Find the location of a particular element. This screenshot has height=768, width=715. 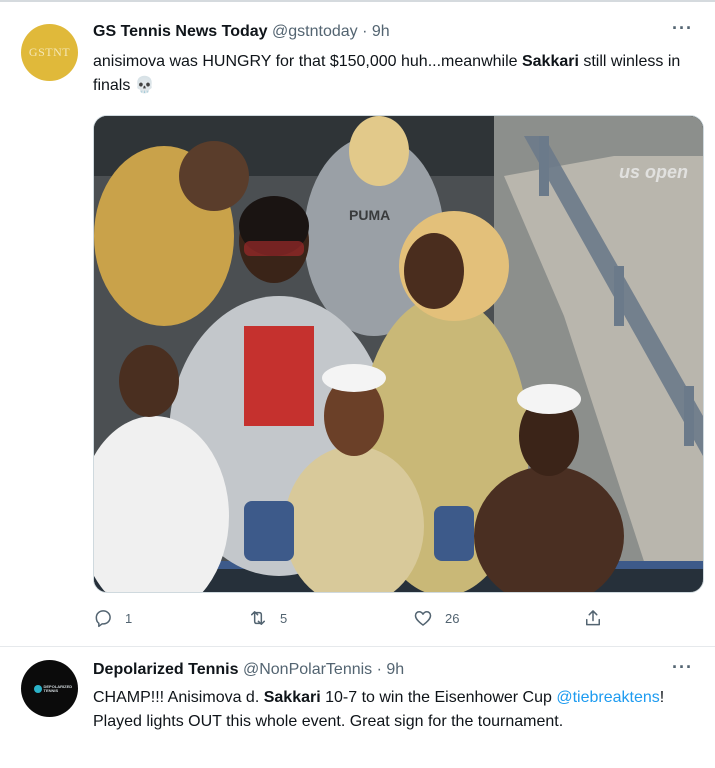

avatar: GSTNT is located at coordinates (49, 52).